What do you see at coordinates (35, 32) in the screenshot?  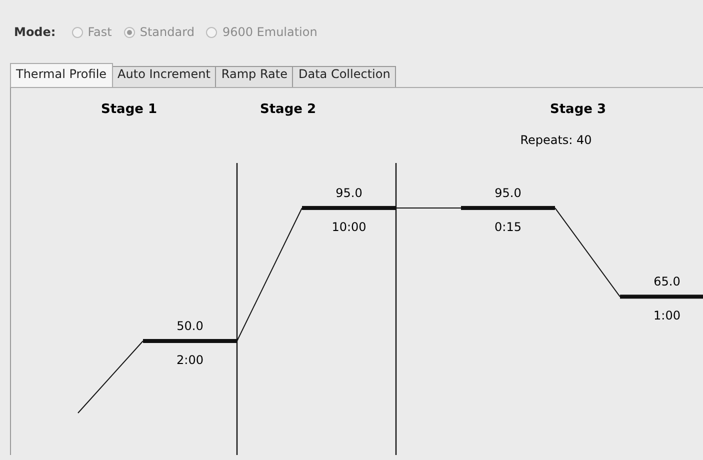 I see `mode-label: Mode:` at bounding box center [35, 32].